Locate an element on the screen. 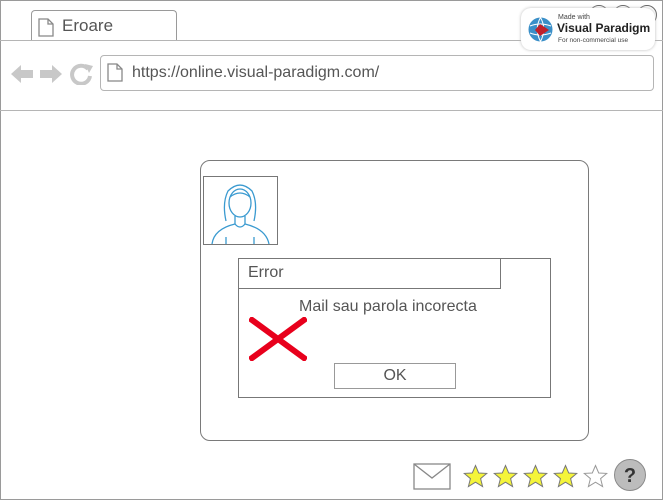 This screenshot has width=663, height=500. woman-avatar-icon is located at coordinates (240, 214).